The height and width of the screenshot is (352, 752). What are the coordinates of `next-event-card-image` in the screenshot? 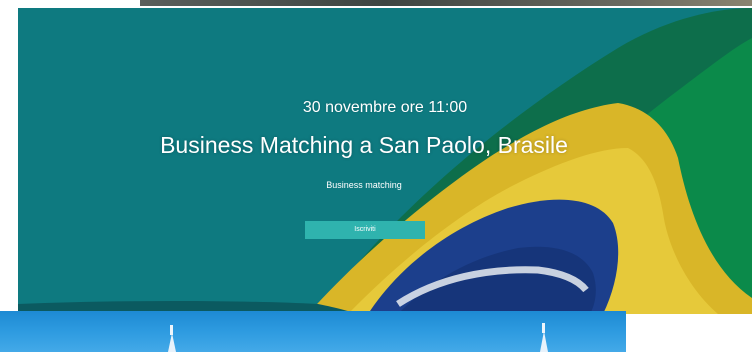 It's located at (313, 331).